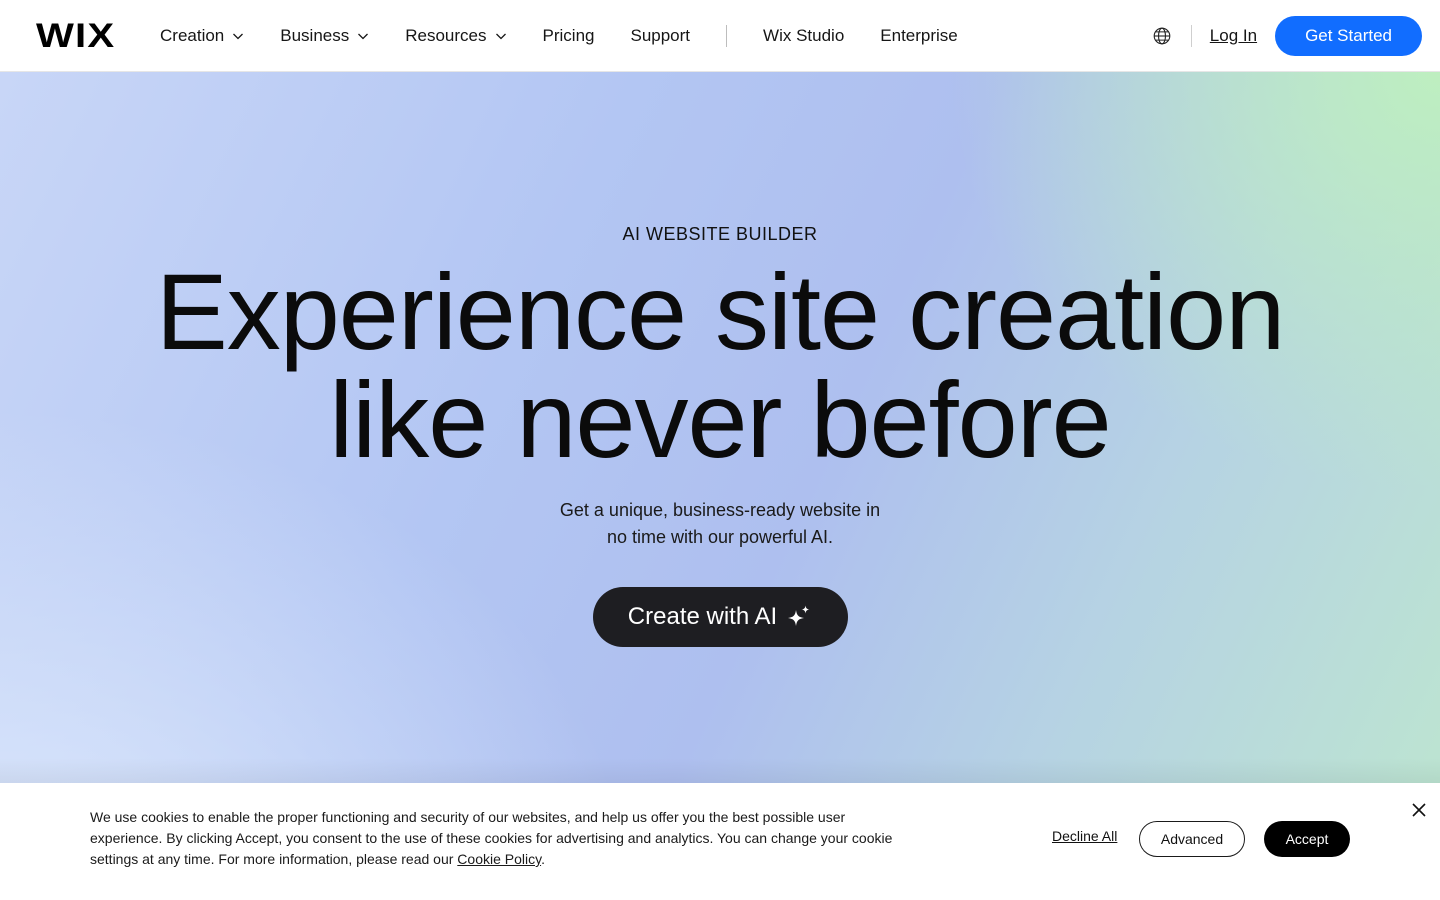 The width and height of the screenshot is (1440, 900). Describe the element at coordinates (446, 35) in the screenshot. I see `nav-item-label: Resources` at that location.